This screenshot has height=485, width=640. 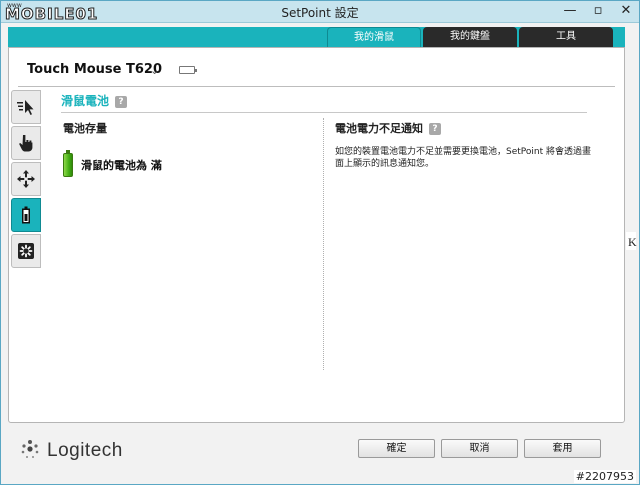 What do you see at coordinates (121, 165) in the screenshot?
I see `battery-status-text: 滑鼠的電池為 滿` at bounding box center [121, 165].